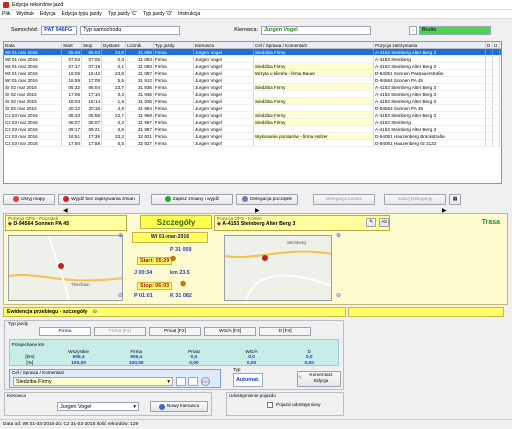 This screenshot has height=429, width=512. I want to click on driver-select: Jurgen Vogel ▾, so click(98, 406).